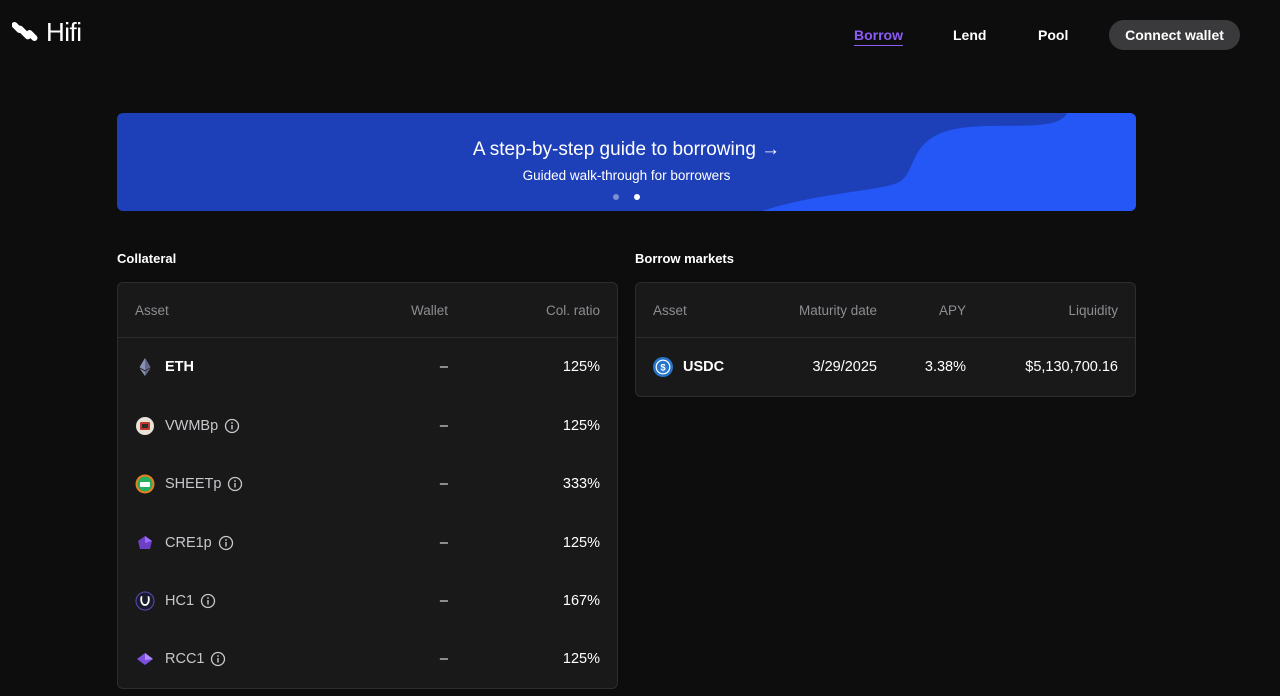 The width and height of the screenshot is (1280, 696). I want to click on nav-borrow: Borrow, so click(878, 35).